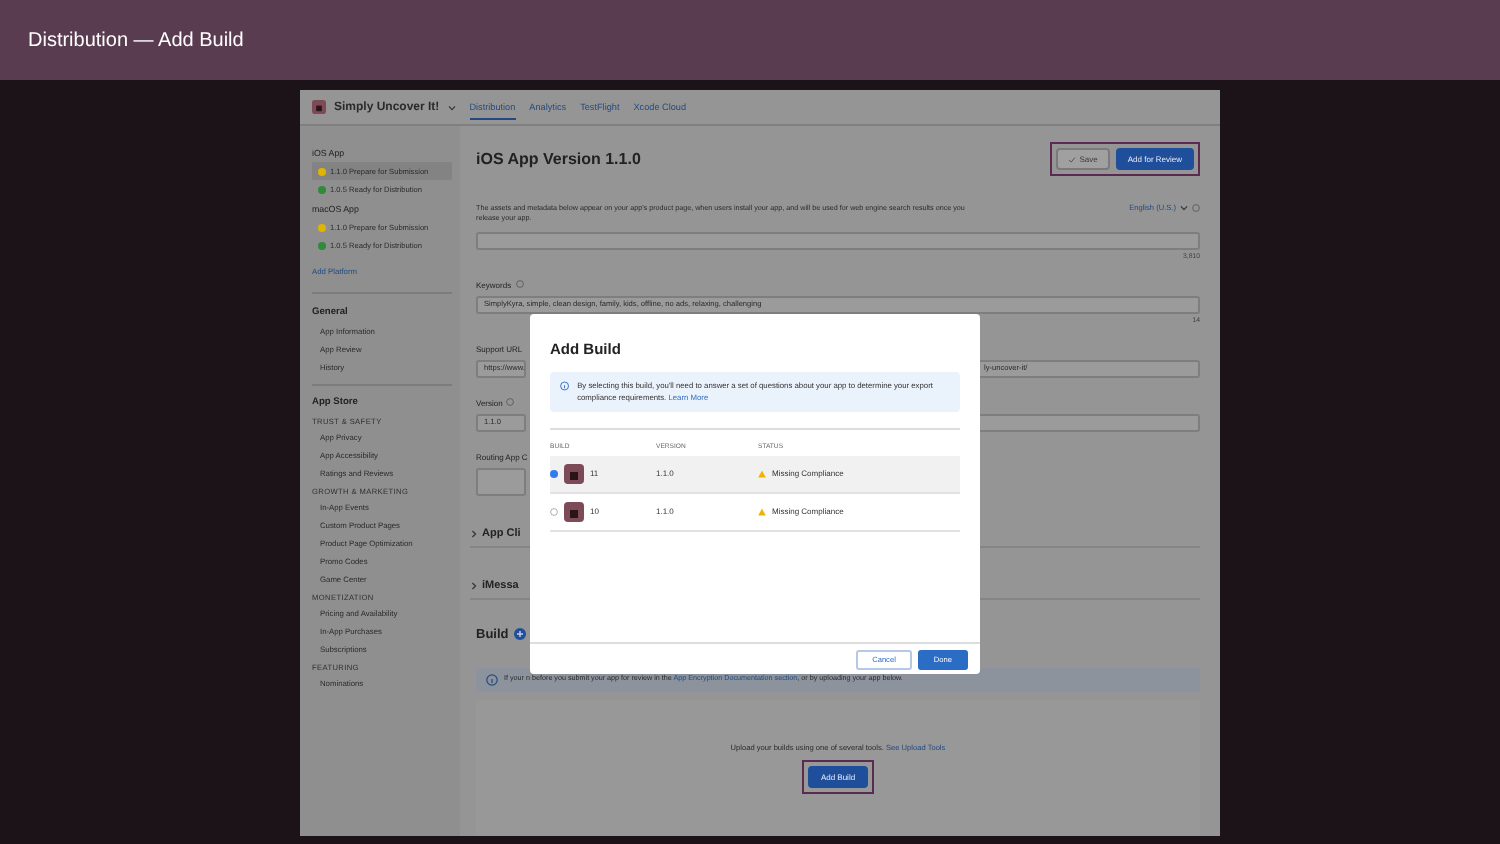  Describe the element at coordinates (558, 159) in the screenshot. I see `page-title: iOS App Version 1.1.0` at that location.